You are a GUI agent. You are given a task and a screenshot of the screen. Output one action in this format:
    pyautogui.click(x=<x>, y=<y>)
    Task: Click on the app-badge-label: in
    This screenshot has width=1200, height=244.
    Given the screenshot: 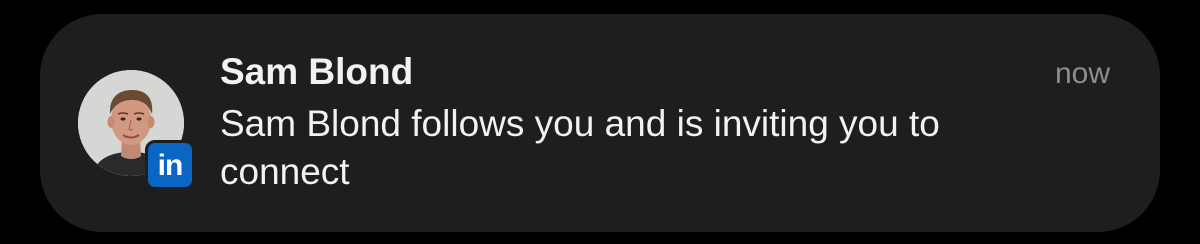 What is the action you would take?
    pyautogui.click(x=170, y=165)
    